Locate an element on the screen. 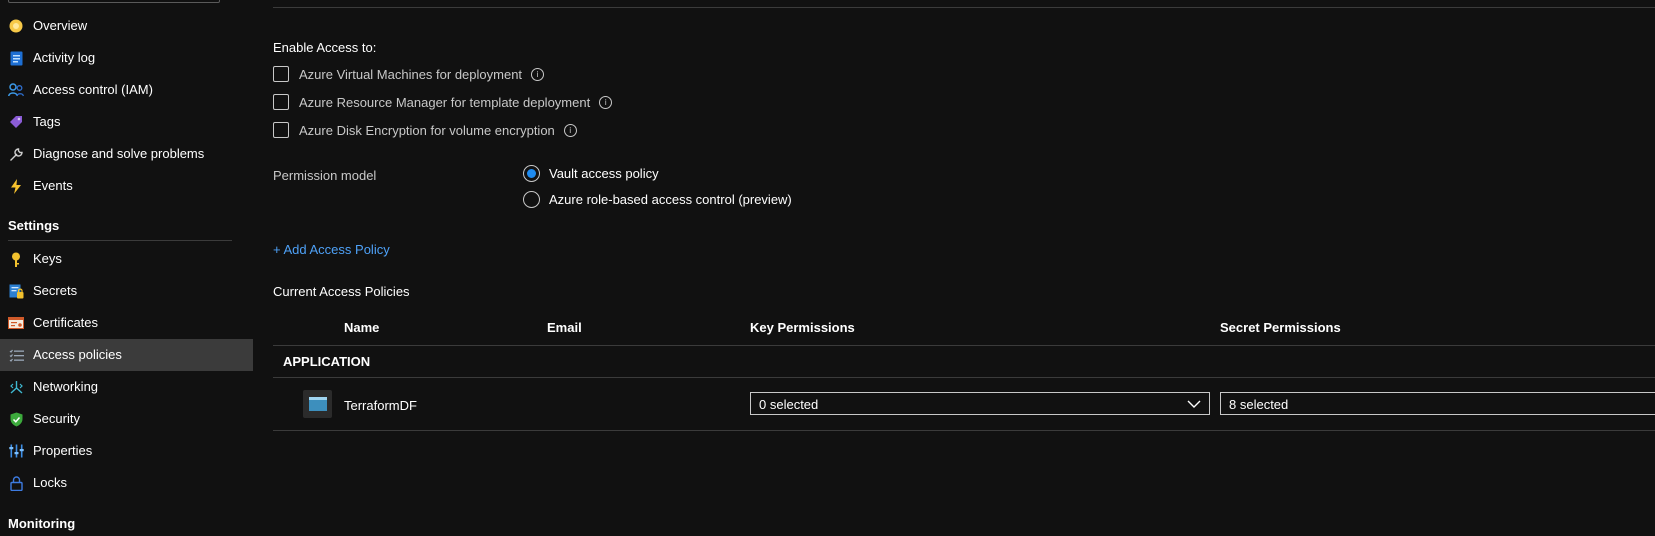 This screenshot has height=536, width=1655. sidebar-item-access-policies: Access policies is located at coordinates (126, 355).